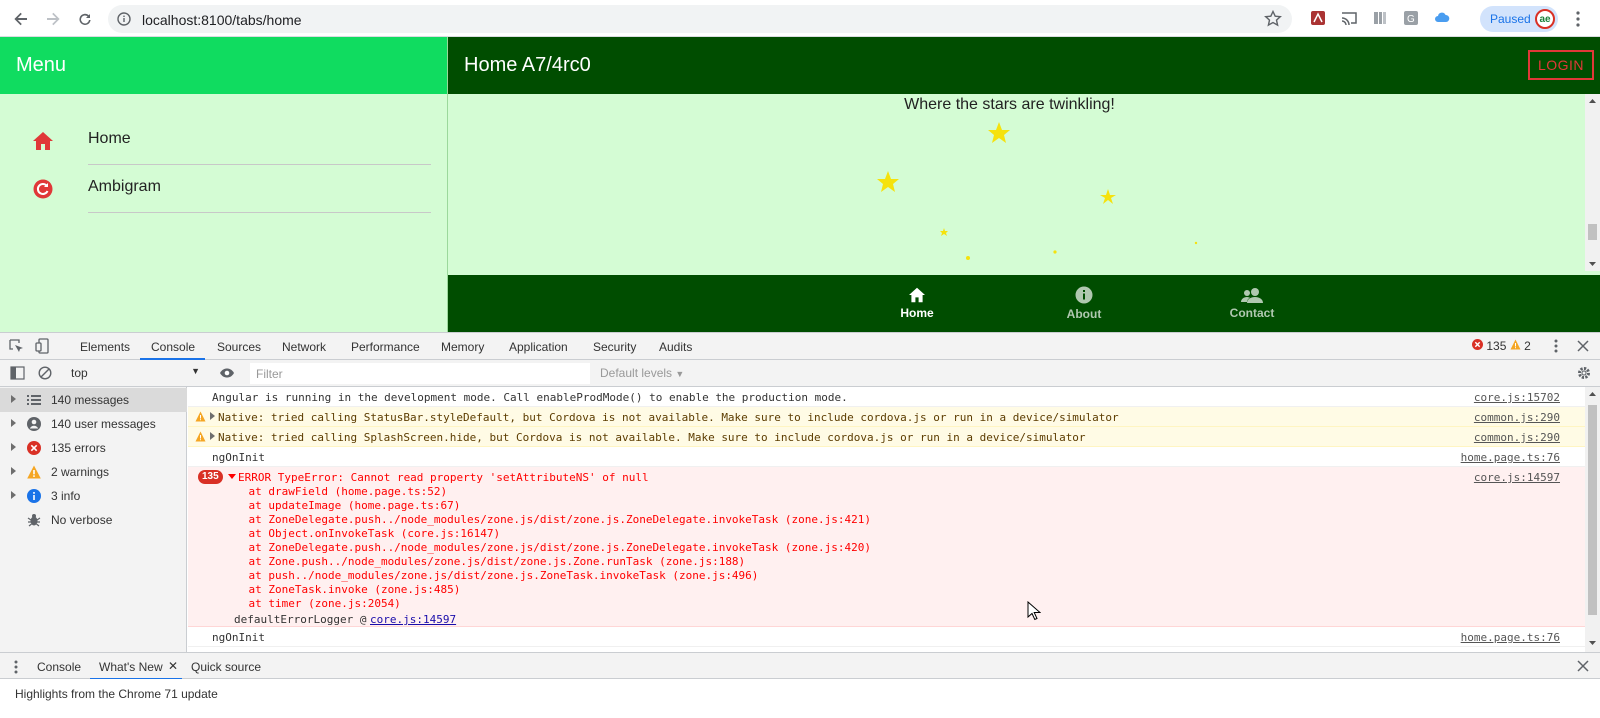  I want to click on menu-item-ambigram: Ambigram, so click(223, 189).